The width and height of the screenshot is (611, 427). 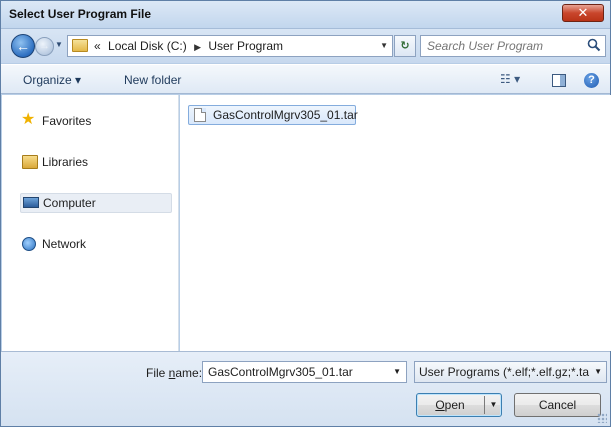 I want to click on file-name-field: GasControlMgrv305_01.tar ▼, so click(x=304, y=372).